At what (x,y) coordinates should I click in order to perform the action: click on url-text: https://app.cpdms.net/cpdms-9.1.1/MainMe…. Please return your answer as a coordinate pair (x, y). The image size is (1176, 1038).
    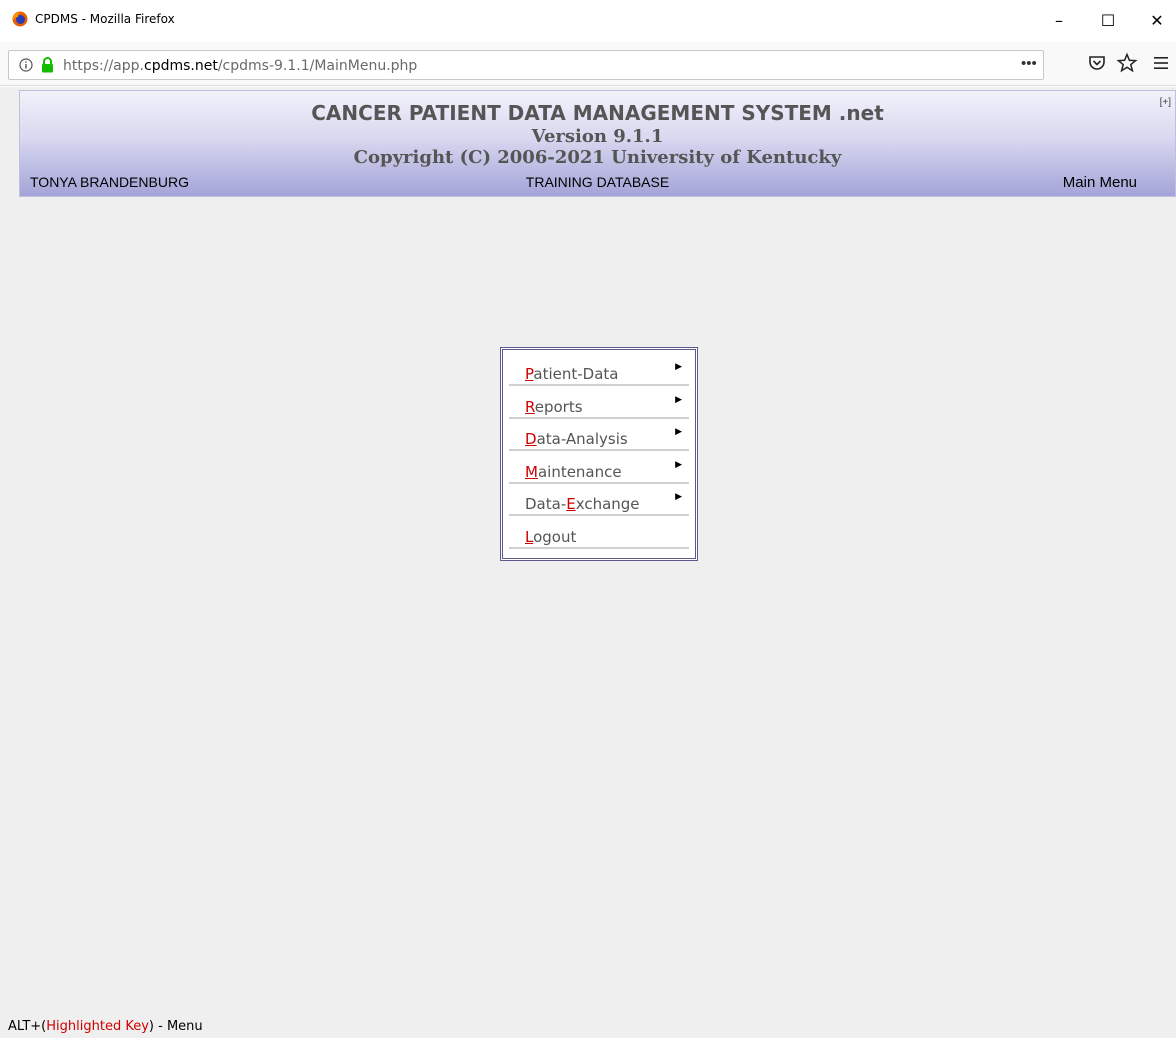
    Looking at the image, I should click on (240, 66).